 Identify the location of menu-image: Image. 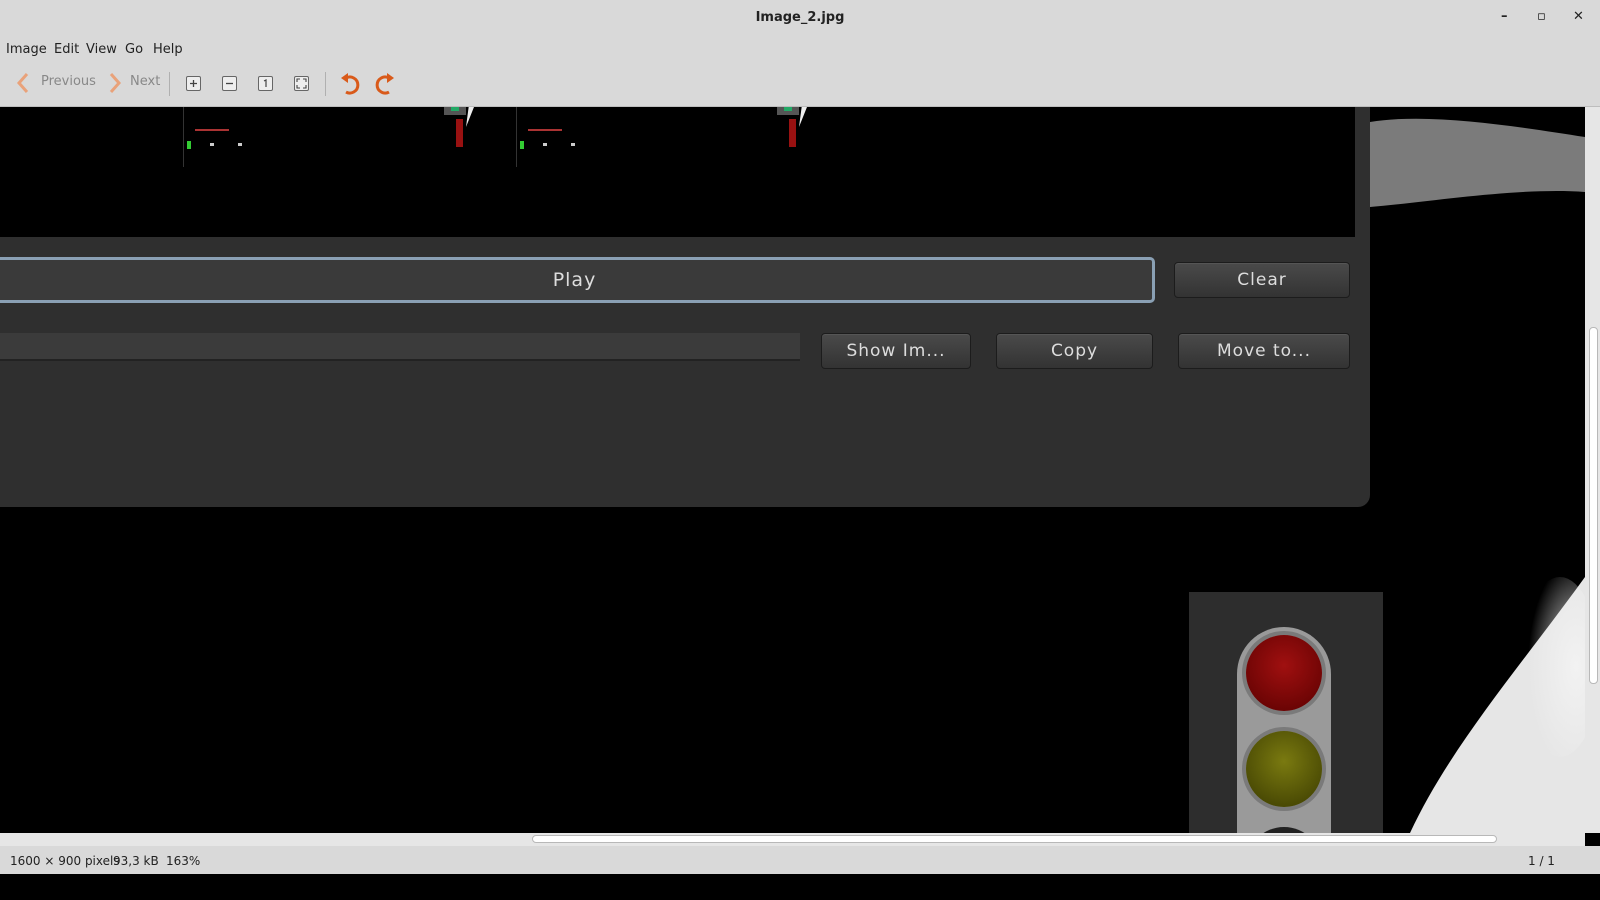
(26, 49).